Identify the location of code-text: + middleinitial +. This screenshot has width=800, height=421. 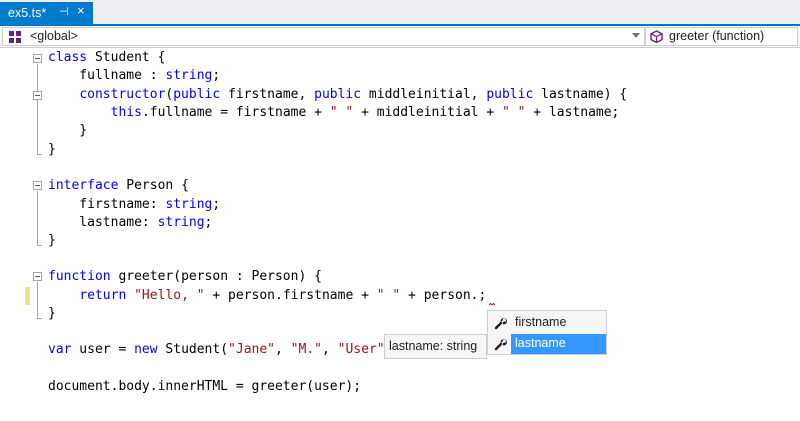
(427, 112).